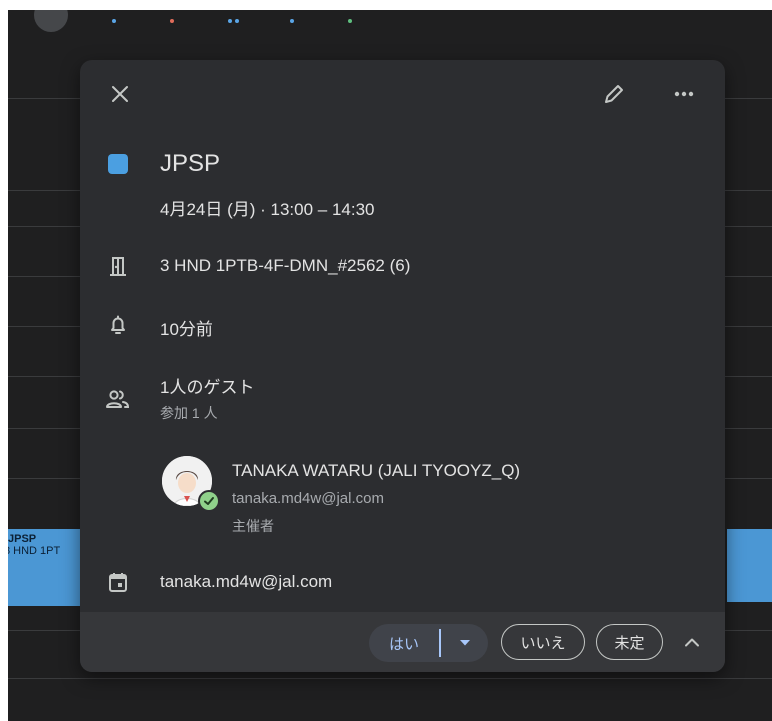 The height and width of the screenshot is (721, 772). What do you see at coordinates (118, 582) in the screenshot?
I see `calendar-icon` at bounding box center [118, 582].